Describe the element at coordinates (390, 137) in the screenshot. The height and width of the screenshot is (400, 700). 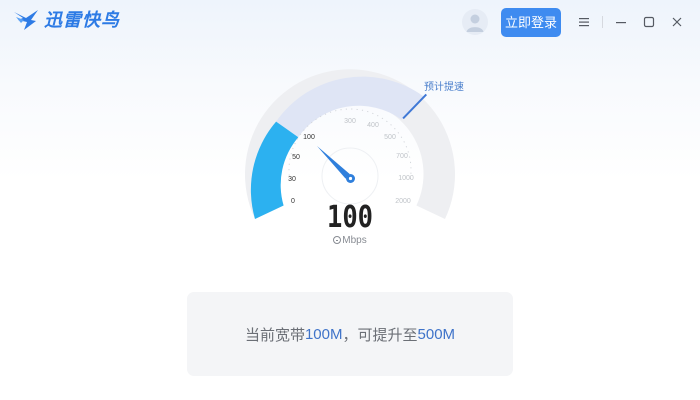
I see `tick-label: 500` at that location.